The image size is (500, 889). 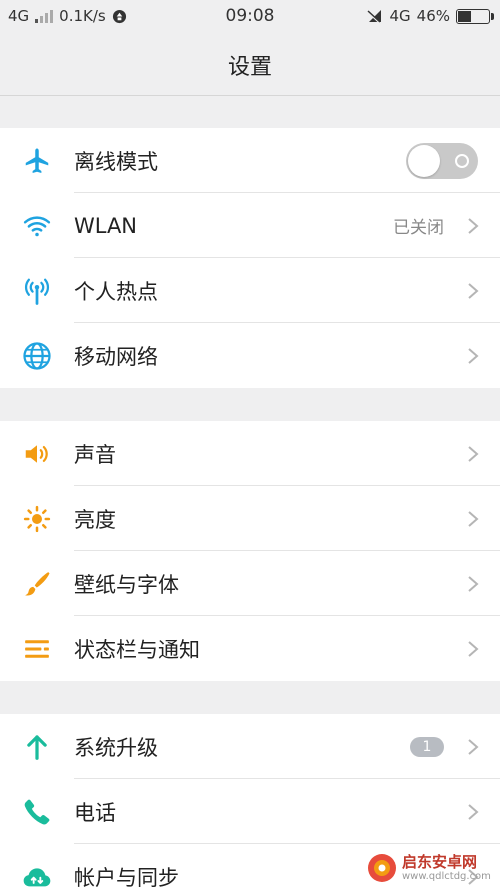 What do you see at coordinates (37, 649) in the screenshot?
I see `list-icon` at bounding box center [37, 649].